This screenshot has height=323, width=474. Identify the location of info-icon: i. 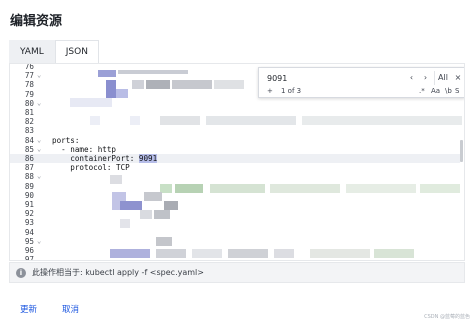
(21, 273).